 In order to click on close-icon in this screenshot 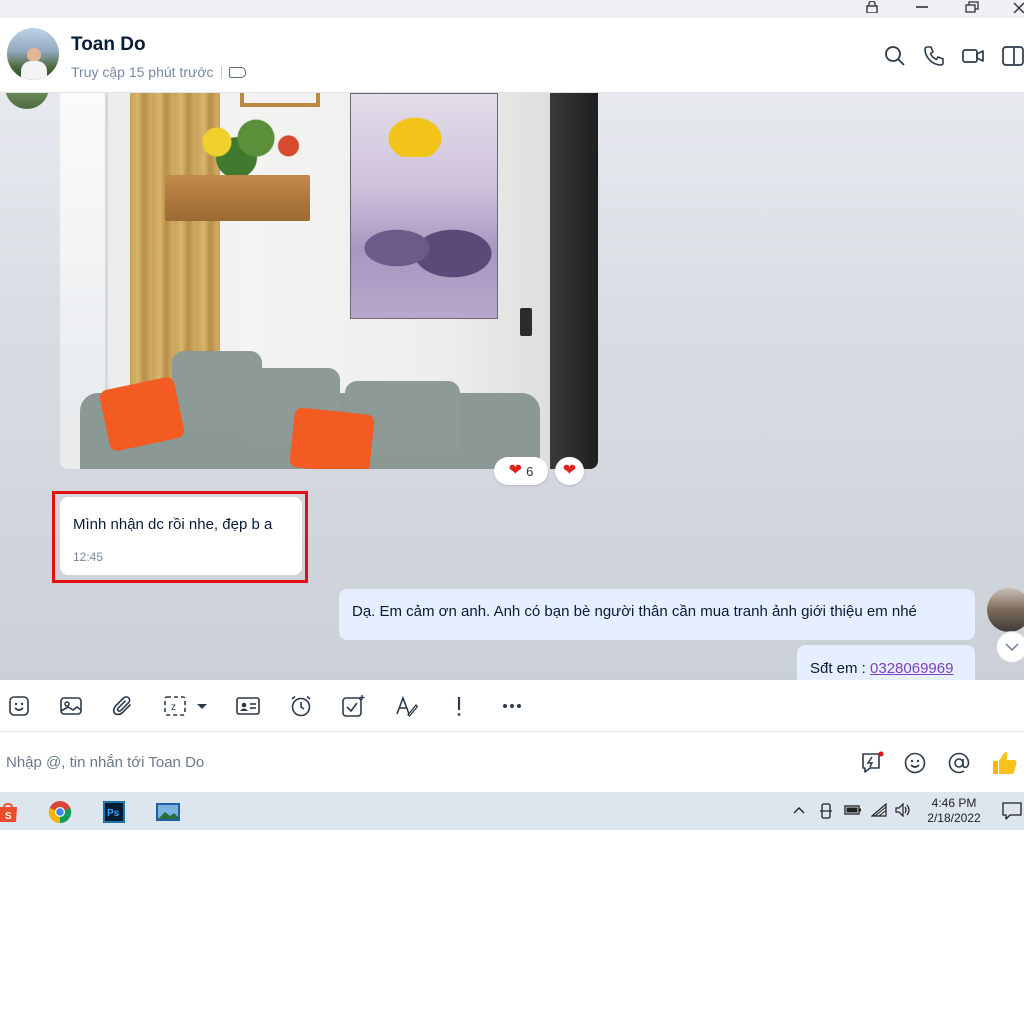, I will do `click(1018, 7)`.